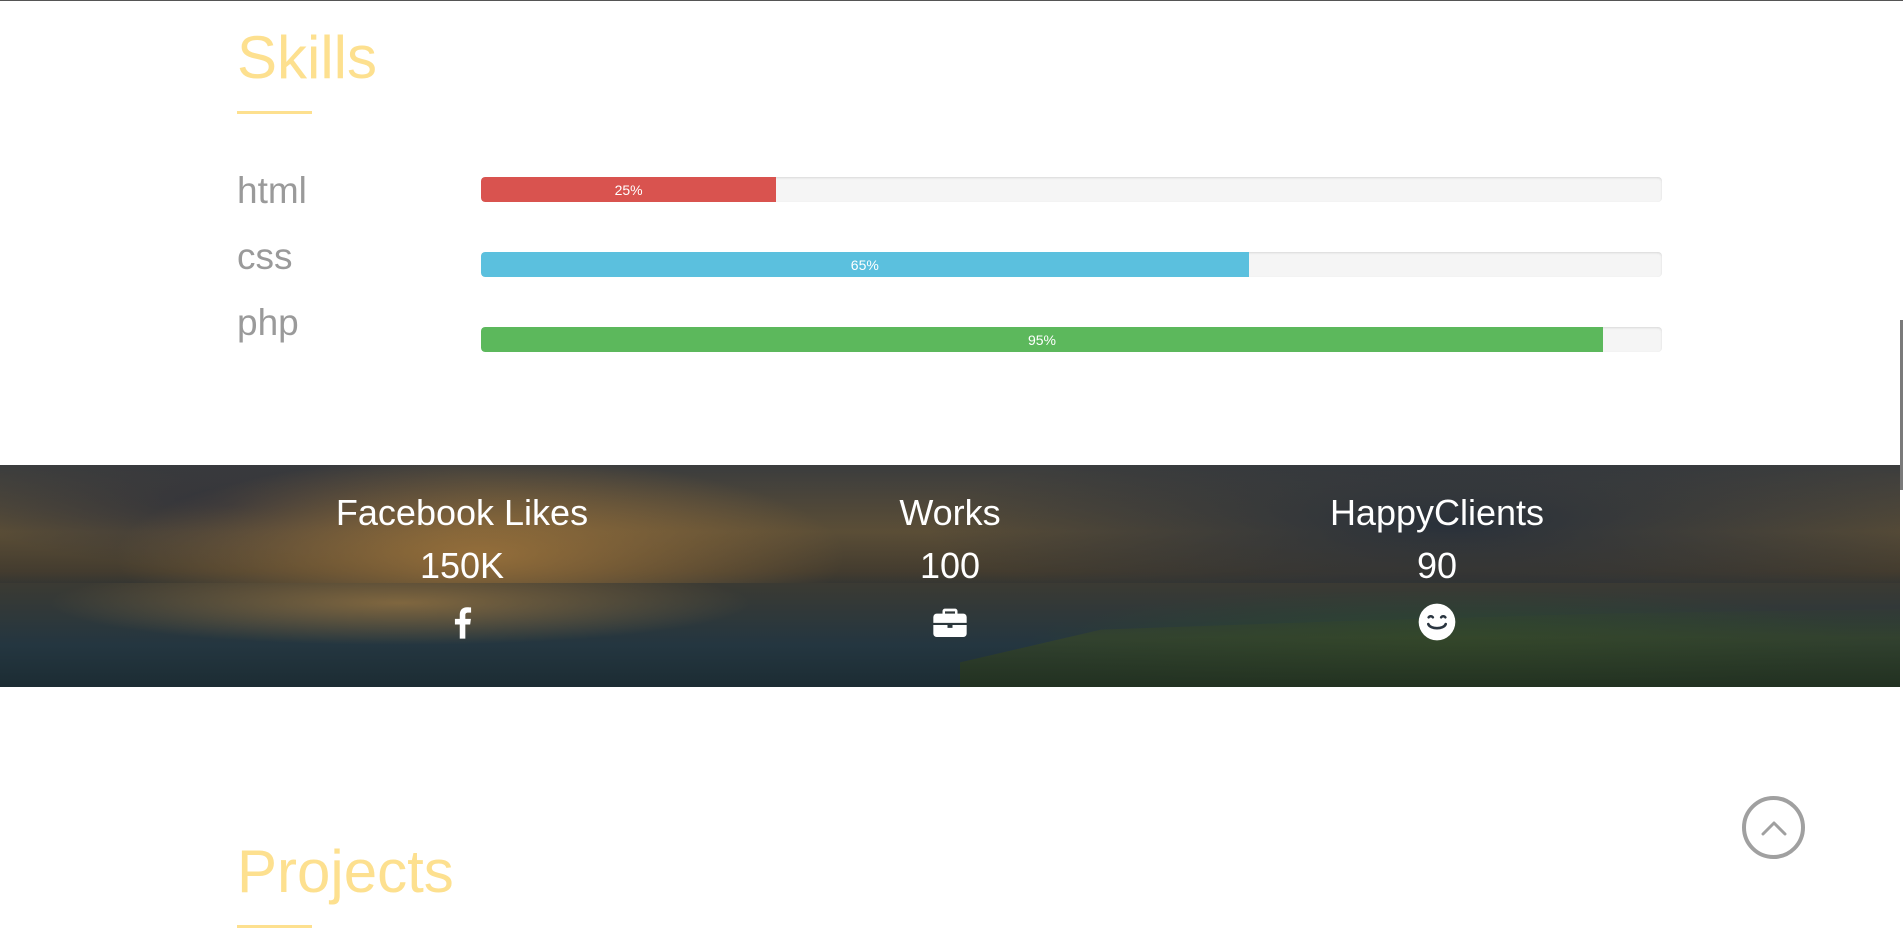 This screenshot has width=1903, height=952. What do you see at coordinates (462, 565) in the screenshot?
I see `stat-value: 150K` at bounding box center [462, 565].